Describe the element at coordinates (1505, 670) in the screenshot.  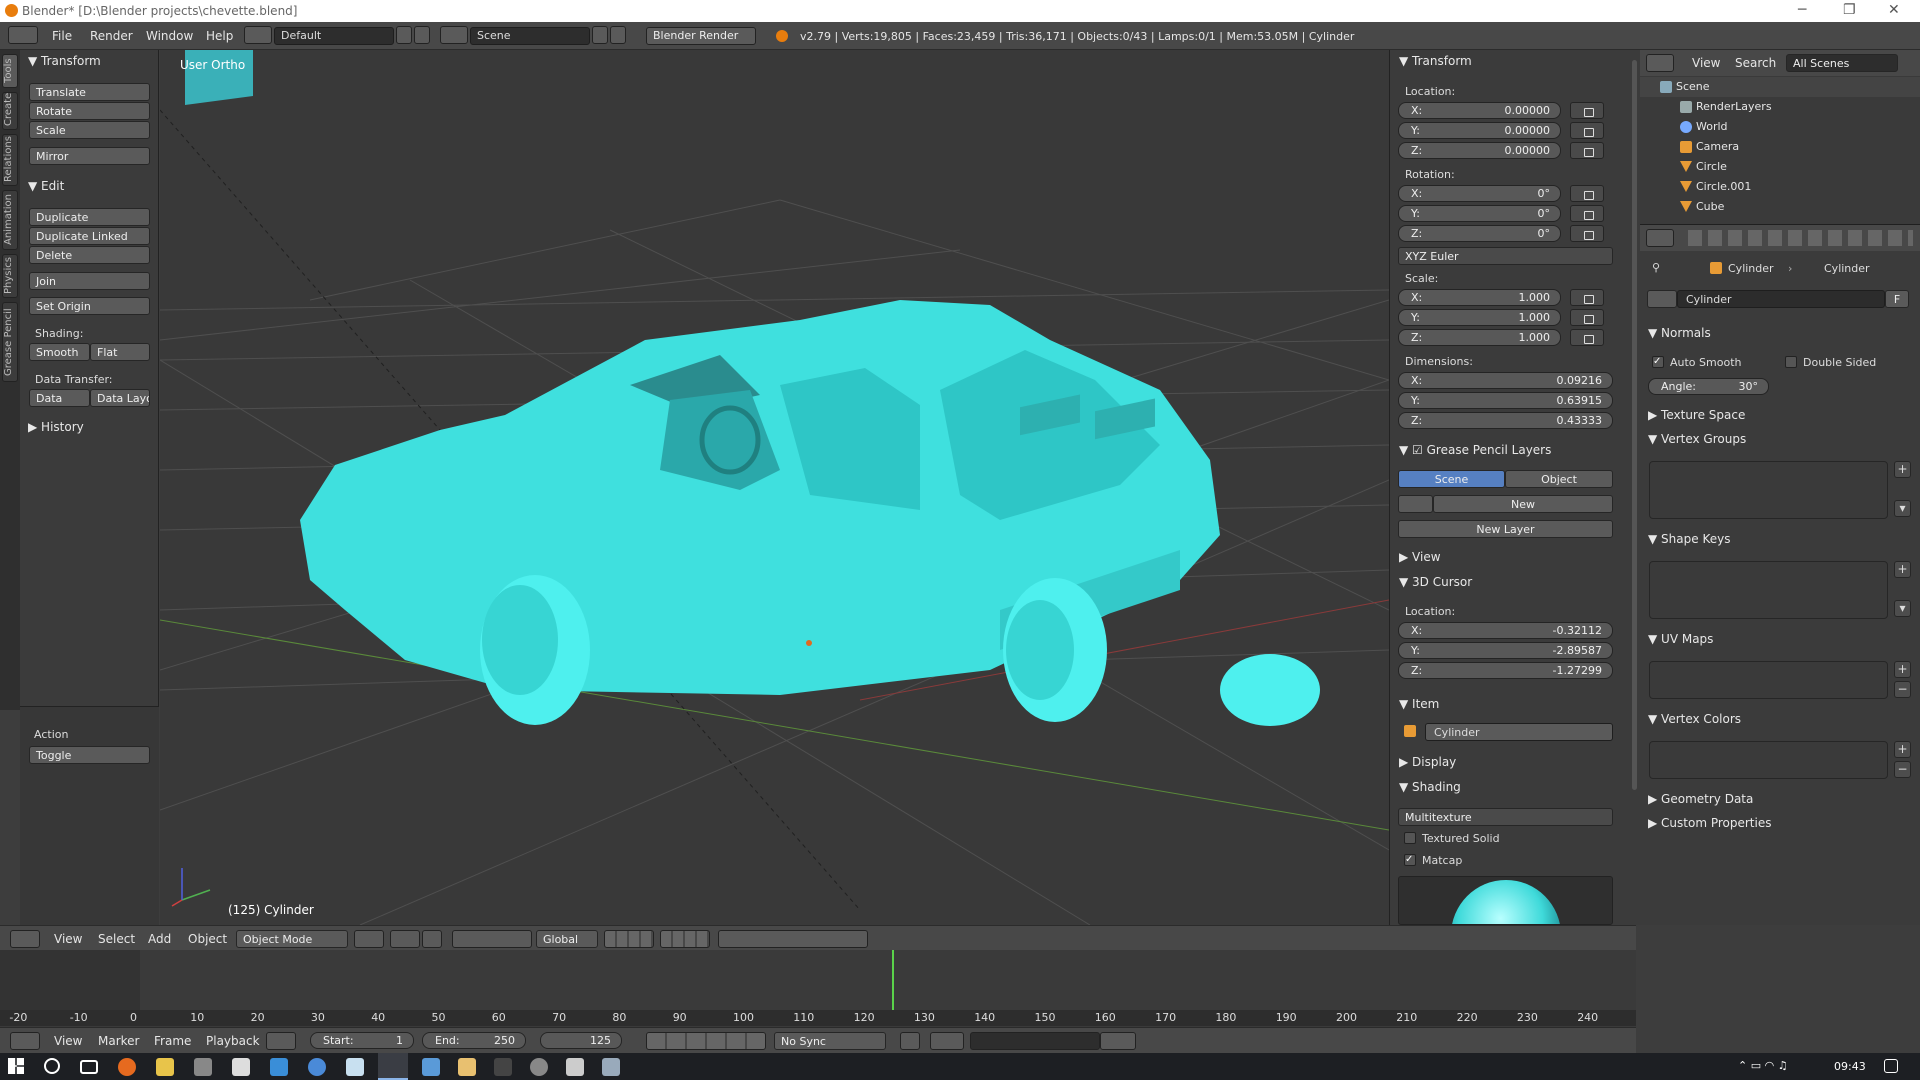
I see `cursor-z-field: Z: -1.27299` at that location.